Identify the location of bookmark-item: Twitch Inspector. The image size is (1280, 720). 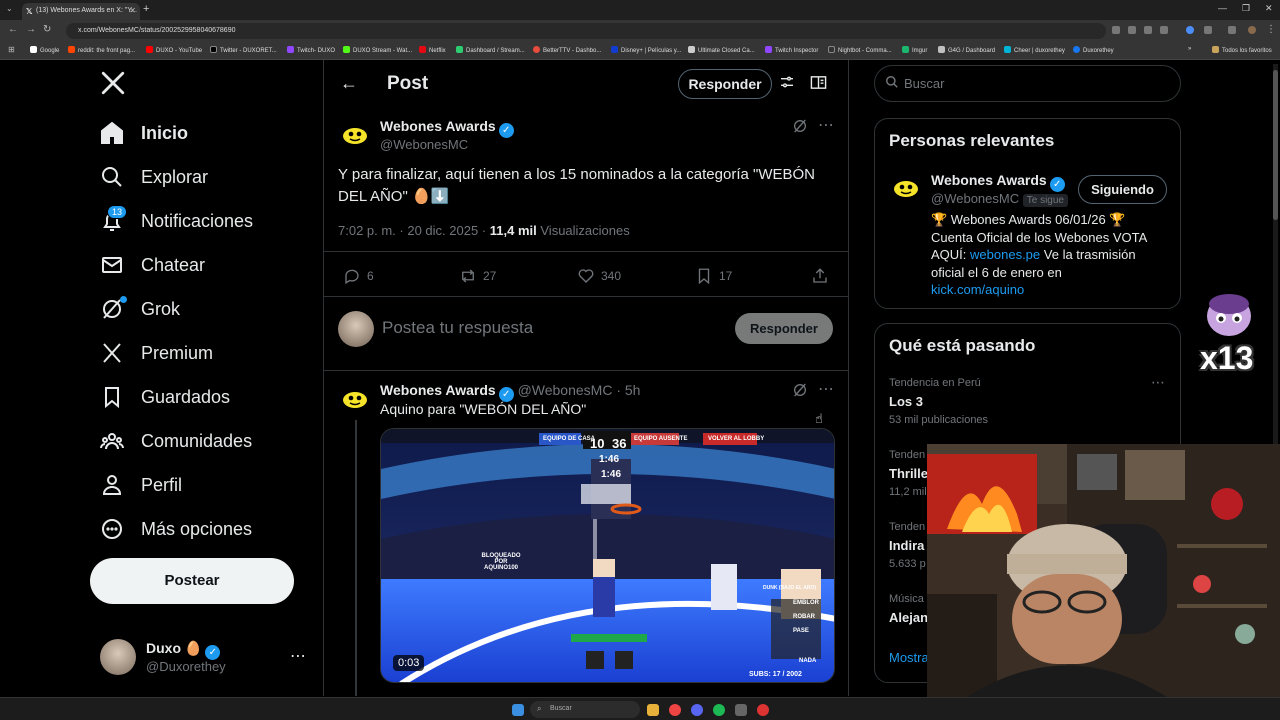
(791, 50).